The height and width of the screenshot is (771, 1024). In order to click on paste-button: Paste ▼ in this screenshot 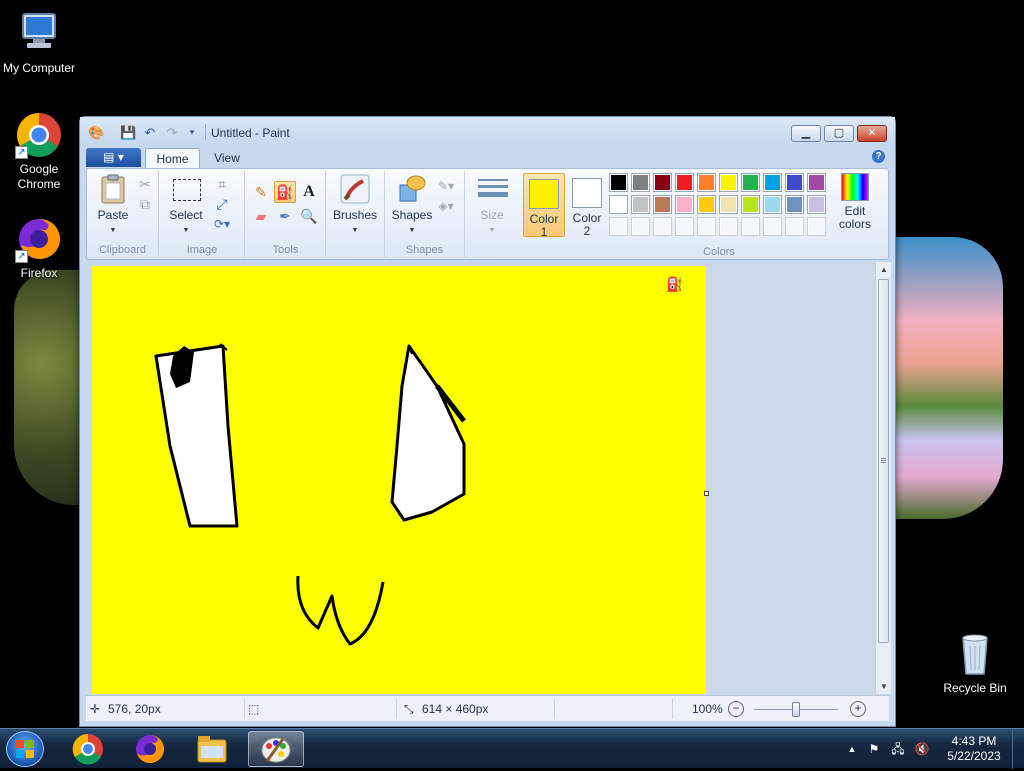, I will do `click(113, 205)`.